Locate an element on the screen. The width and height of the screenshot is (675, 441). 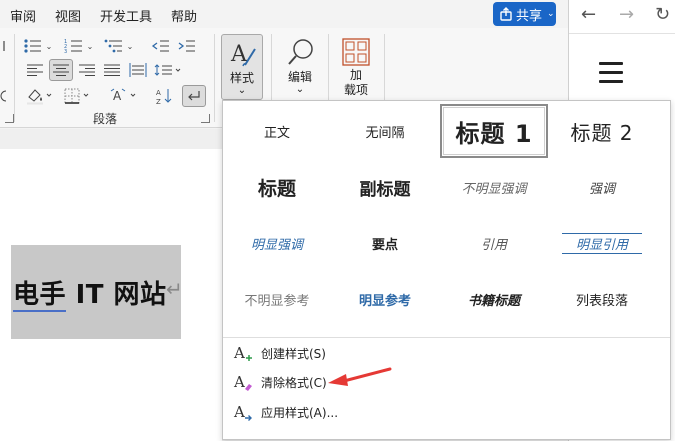
line-spacing-icon is located at coordinates (168, 70).